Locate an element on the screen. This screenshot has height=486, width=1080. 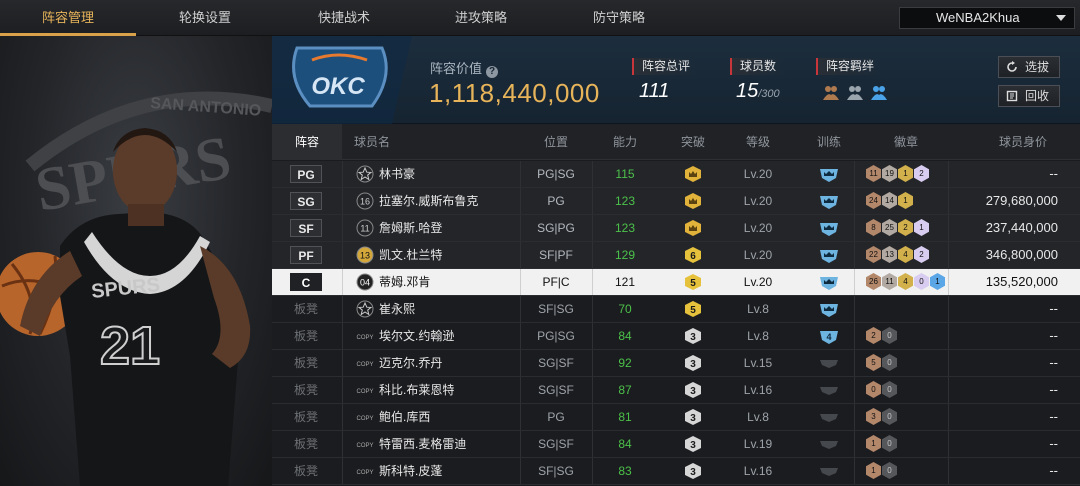
table-row: 板凳 崔永熙 SF|SG 70 5 Lv.8 -- is located at coordinates (676, 309).